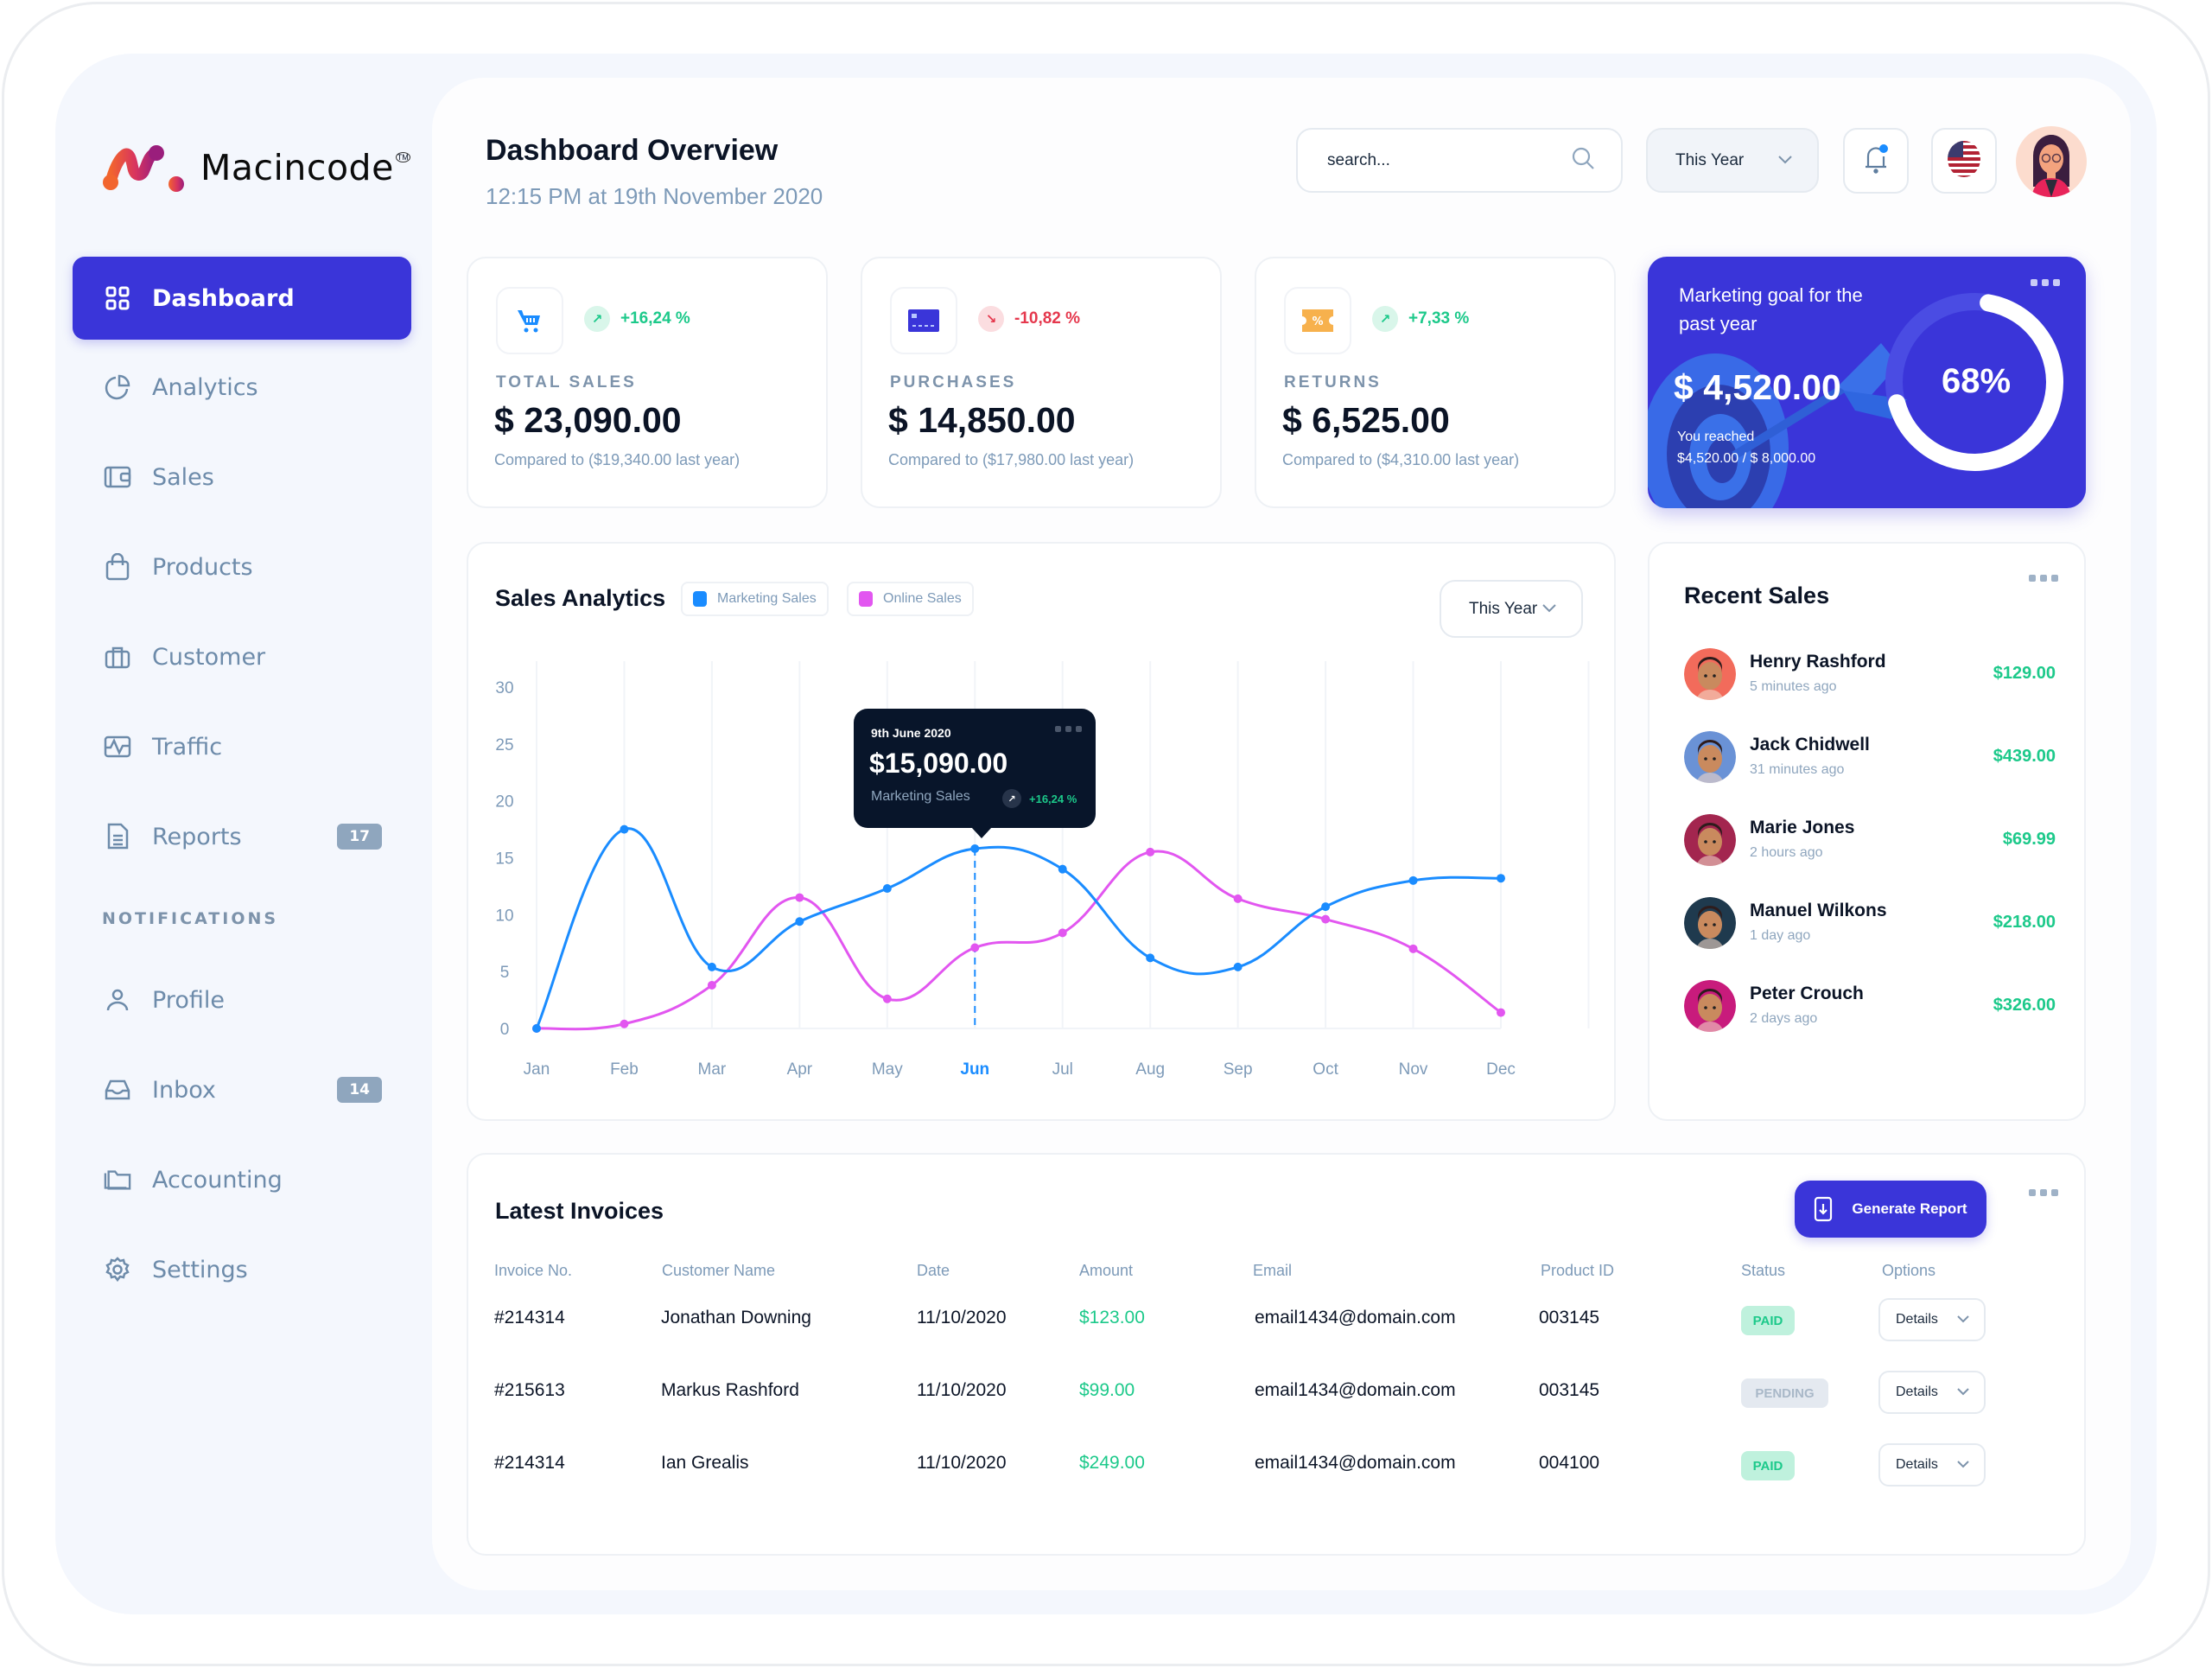  What do you see at coordinates (719, 1270) in the screenshot?
I see `column-header-customer: Customer Name` at bounding box center [719, 1270].